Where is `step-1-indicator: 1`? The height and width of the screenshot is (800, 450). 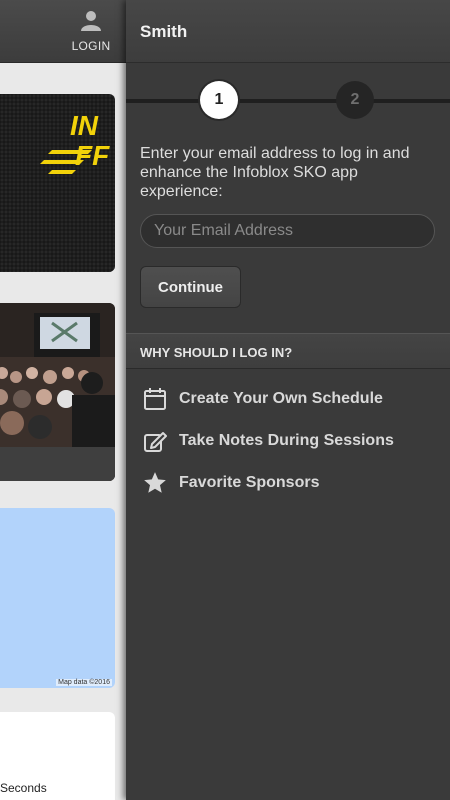
step-1-indicator: 1 is located at coordinates (219, 100).